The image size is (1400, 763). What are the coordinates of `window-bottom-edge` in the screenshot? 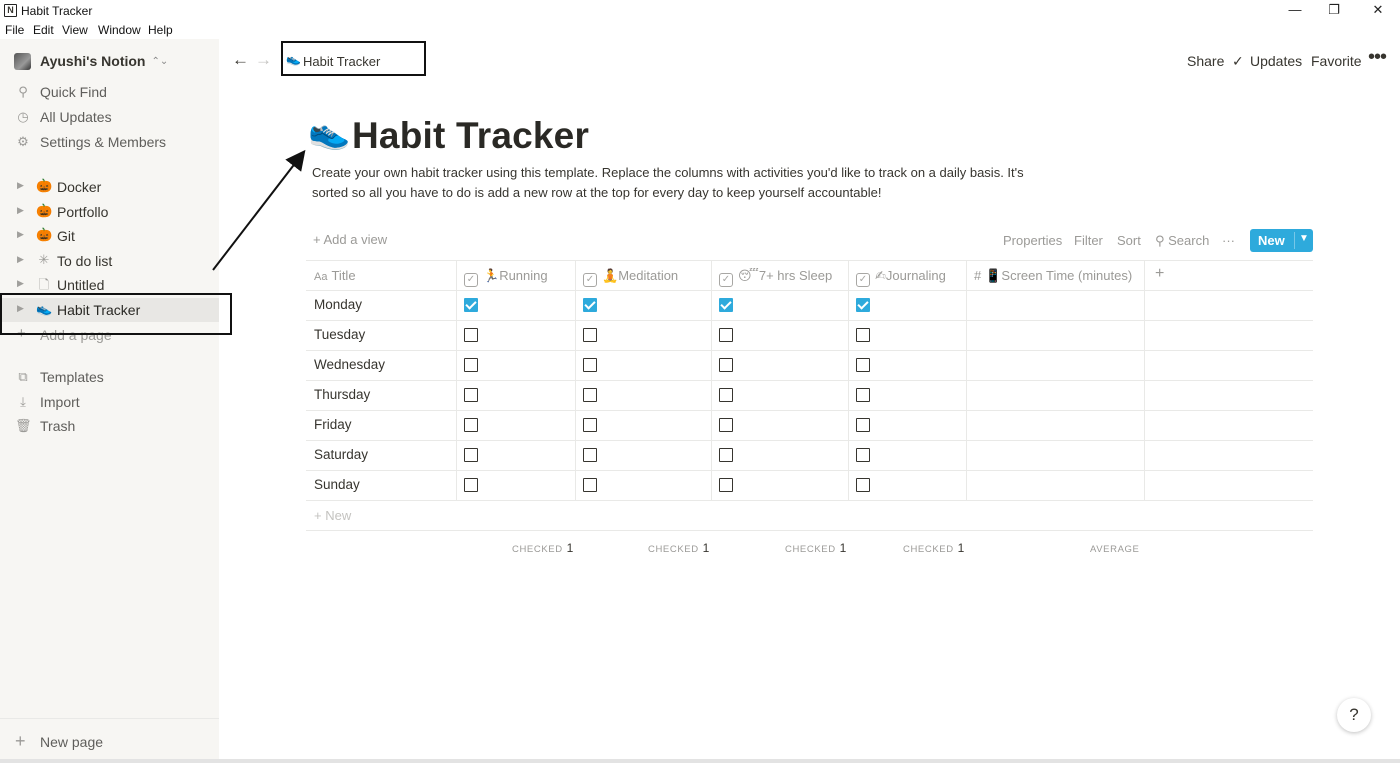 It's located at (700, 761).